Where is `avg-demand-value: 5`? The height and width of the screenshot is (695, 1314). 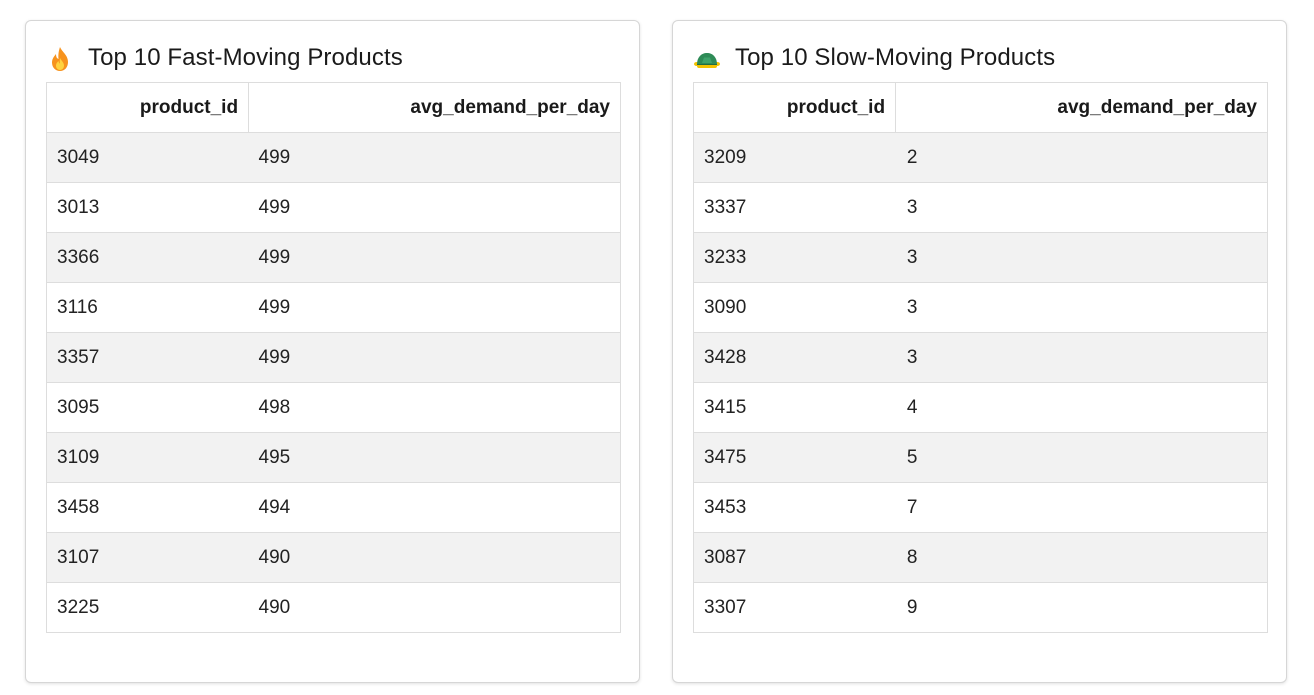
avg-demand-value: 5 is located at coordinates (912, 457).